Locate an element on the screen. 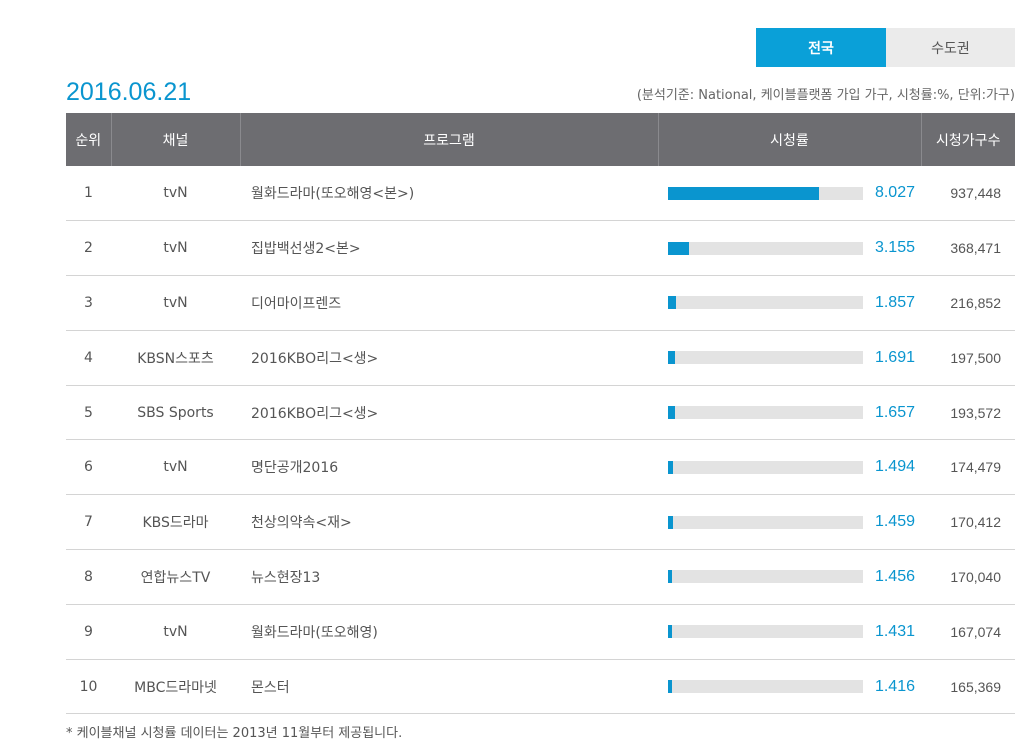  rating-cell: 8.027 is located at coordinates (789, 194).